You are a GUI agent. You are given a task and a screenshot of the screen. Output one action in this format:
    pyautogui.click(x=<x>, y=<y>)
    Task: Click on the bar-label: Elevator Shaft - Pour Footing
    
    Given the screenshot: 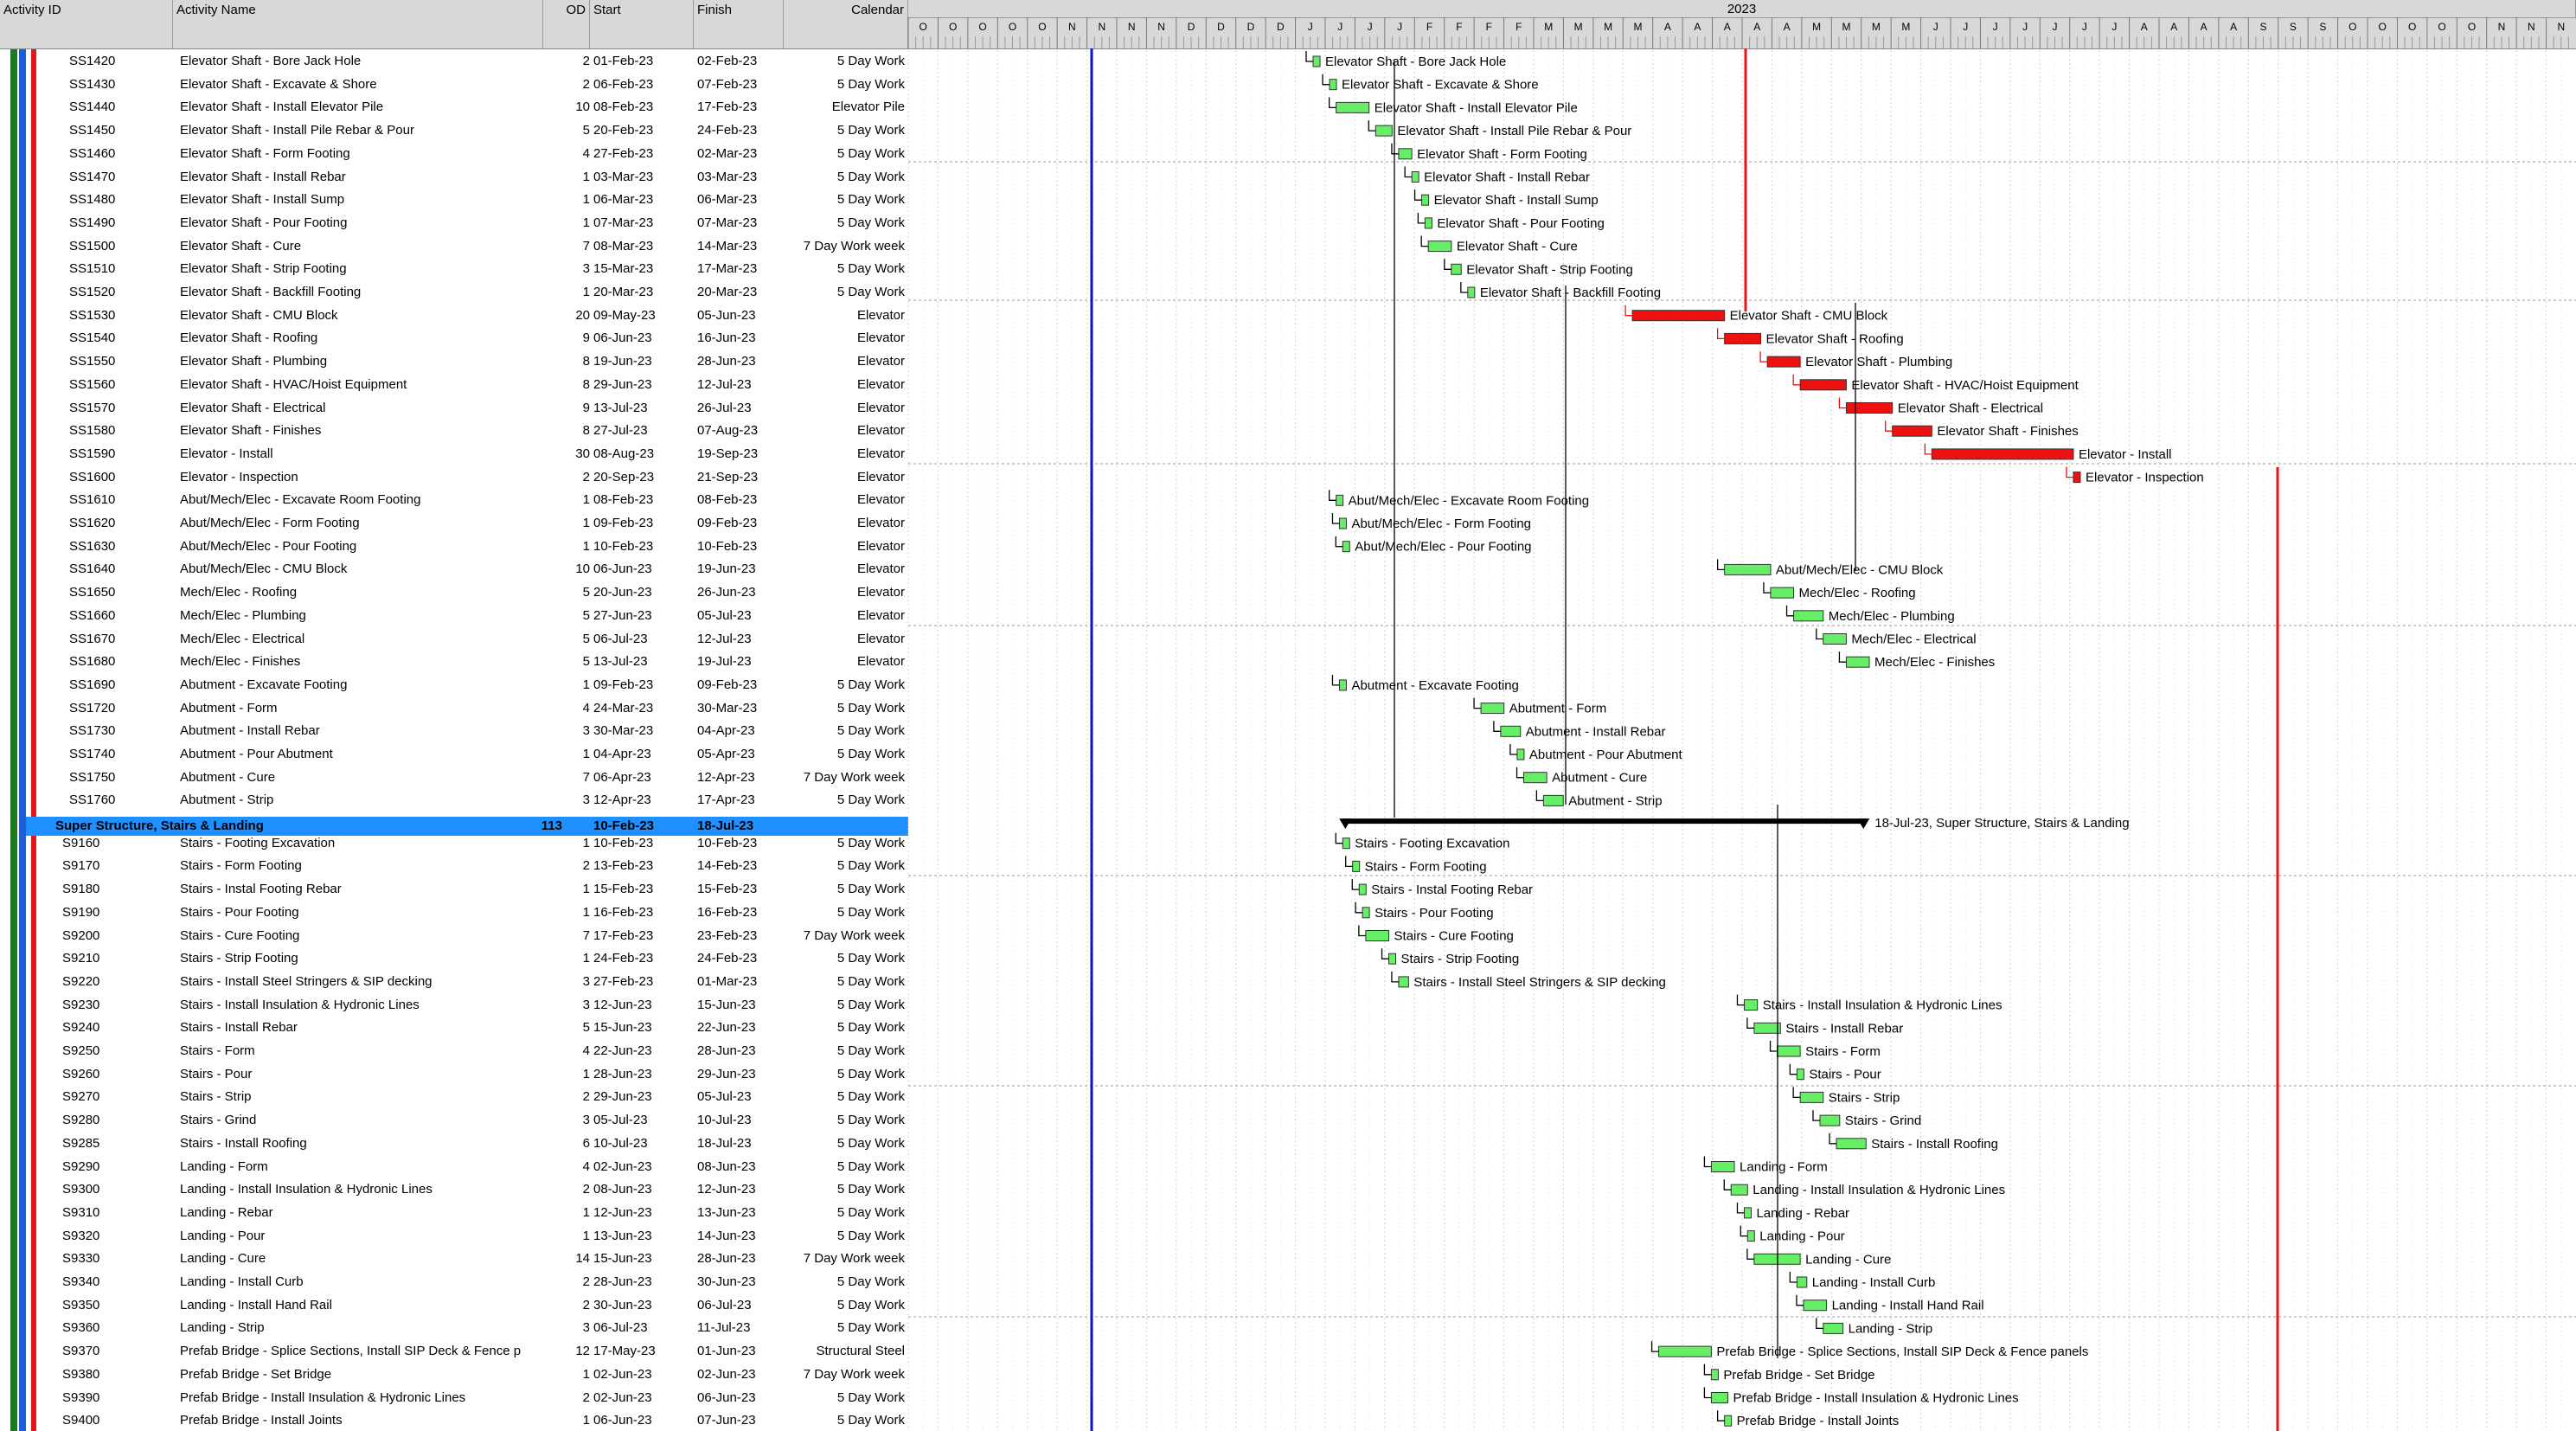 What is the action you would take?
    pyautogui.click(x=1520, y=224)
    